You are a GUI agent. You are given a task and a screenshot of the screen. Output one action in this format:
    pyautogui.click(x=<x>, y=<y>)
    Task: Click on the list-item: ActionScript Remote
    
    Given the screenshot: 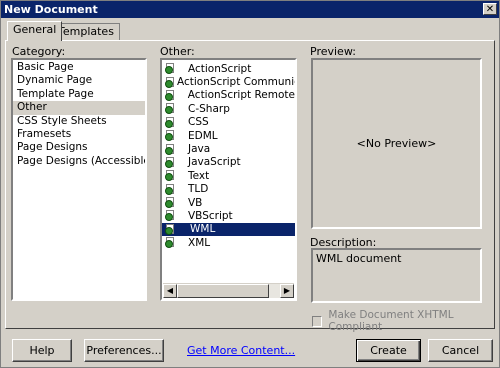 What is the action you would take?
    pyautogui.click(x=228, y=95)
    